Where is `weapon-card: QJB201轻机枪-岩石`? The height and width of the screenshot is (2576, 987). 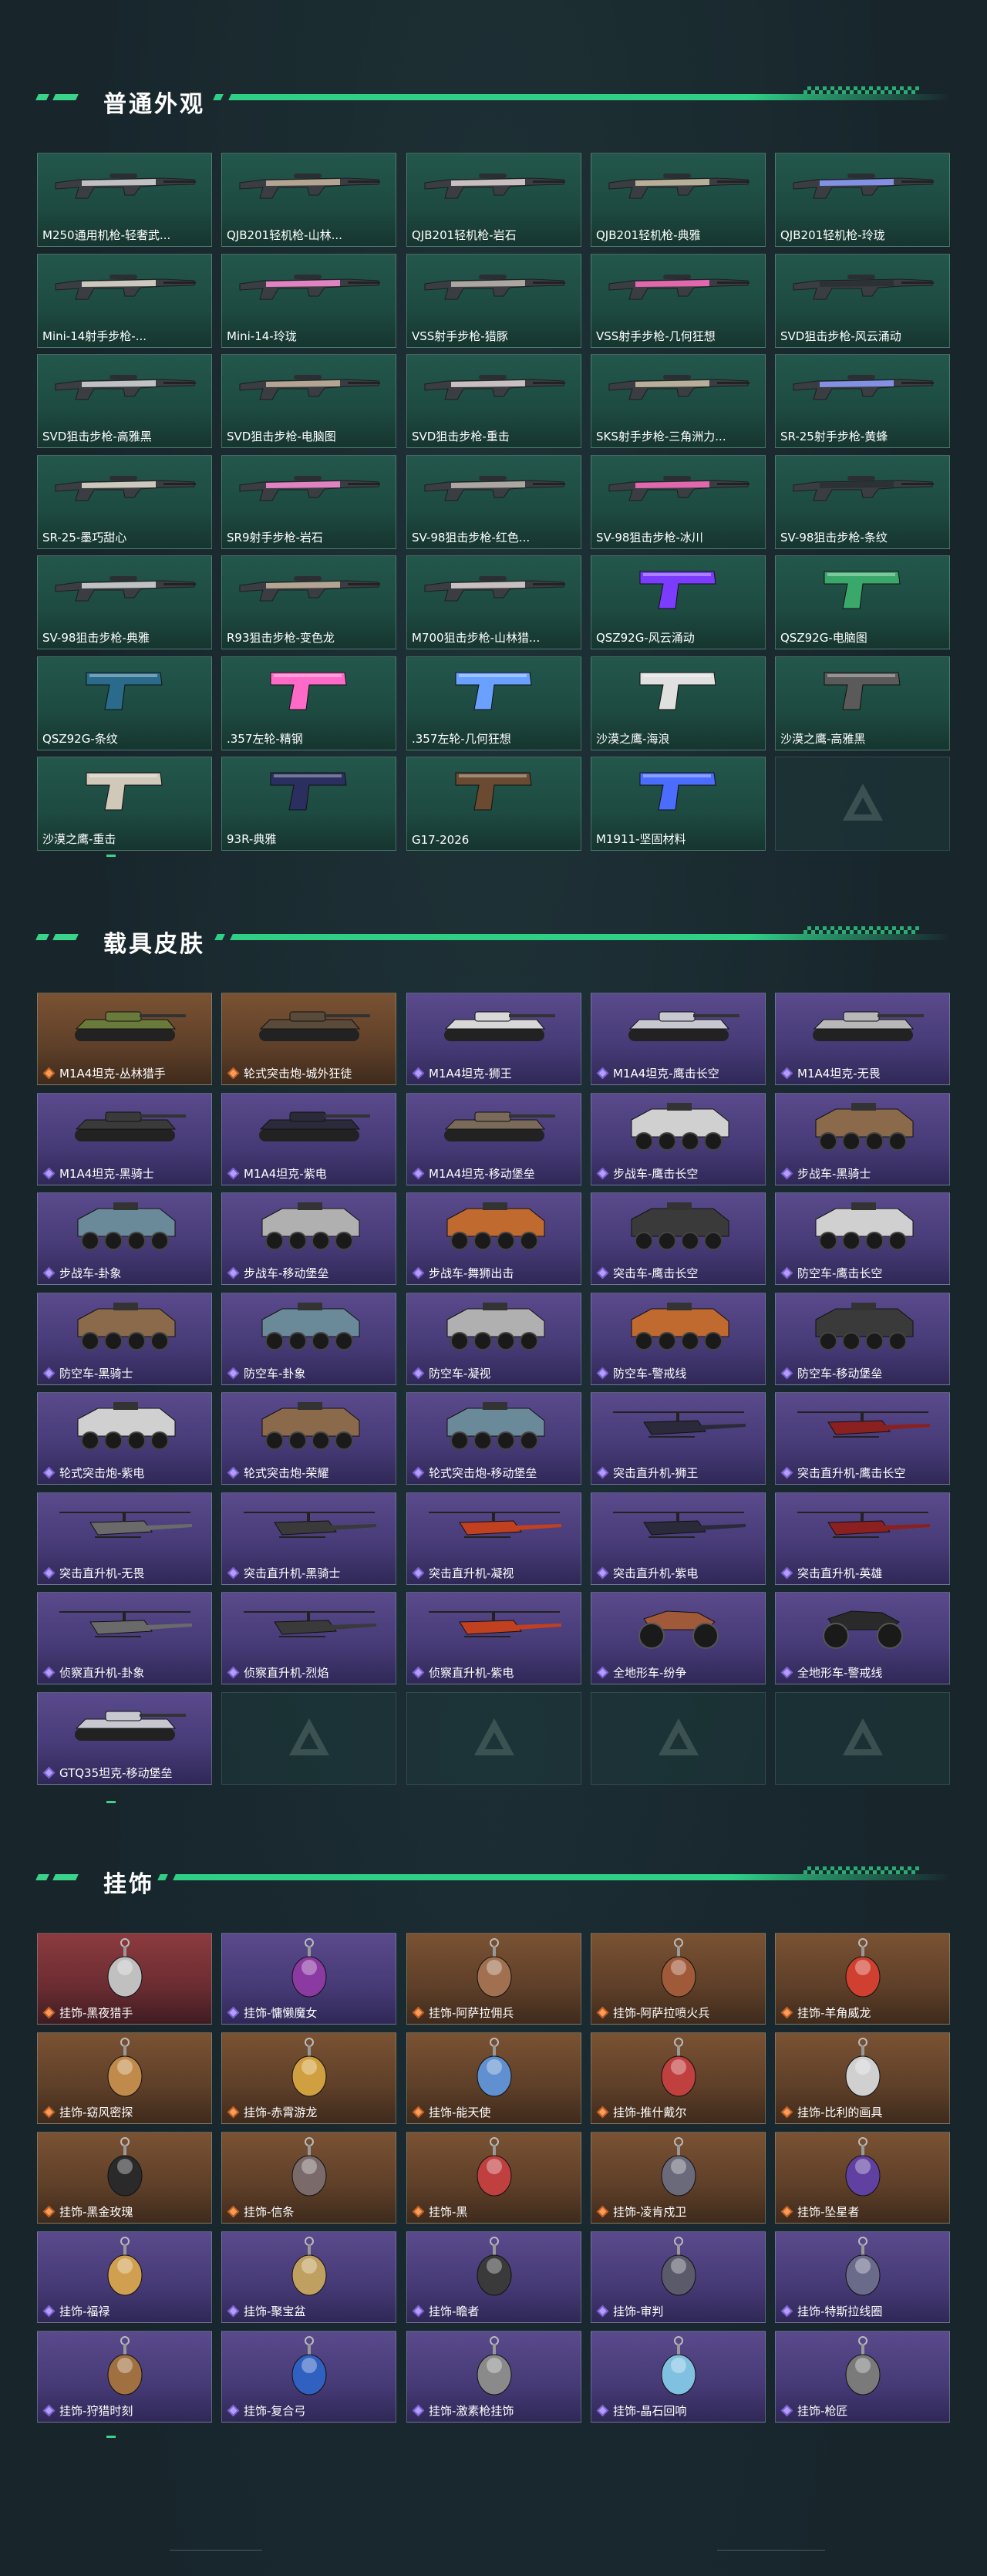
weapon-card: QJB201轻机枪-岩石 is located at coordinates (493, 200).